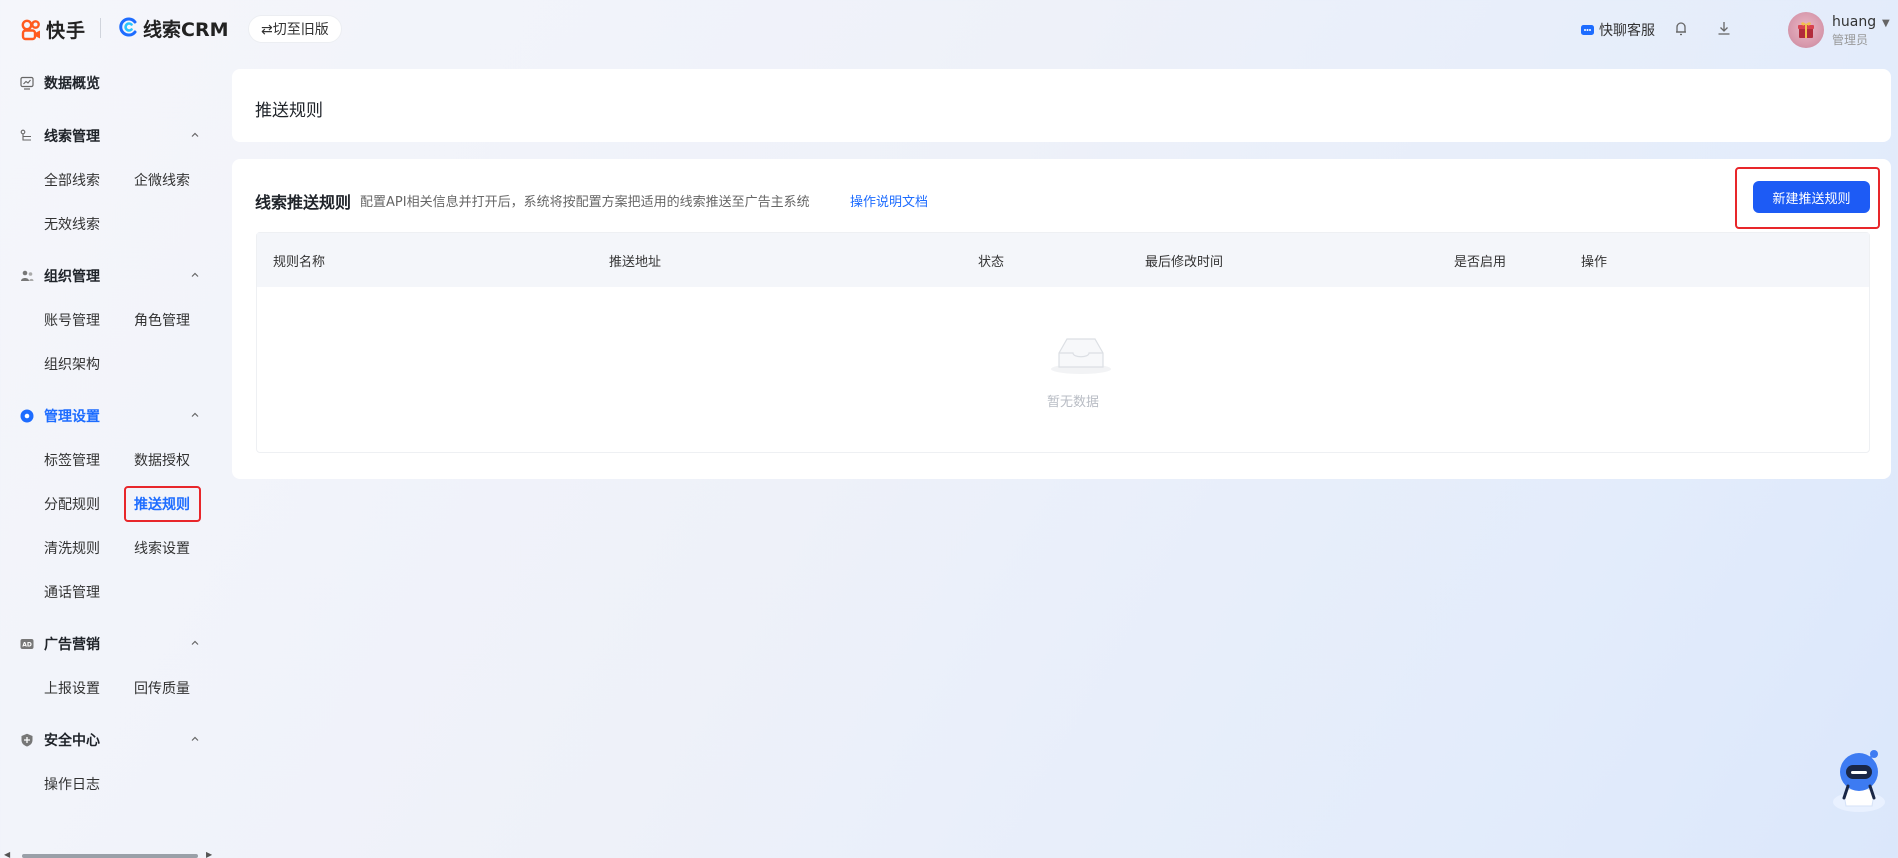 The width and height of the screenshot is (1898, 858). What do you see at coordinates (7, 854) in the screenshot?
I see `scroll-left-arrow-icon: ◀` at bounding box center [7, 854].